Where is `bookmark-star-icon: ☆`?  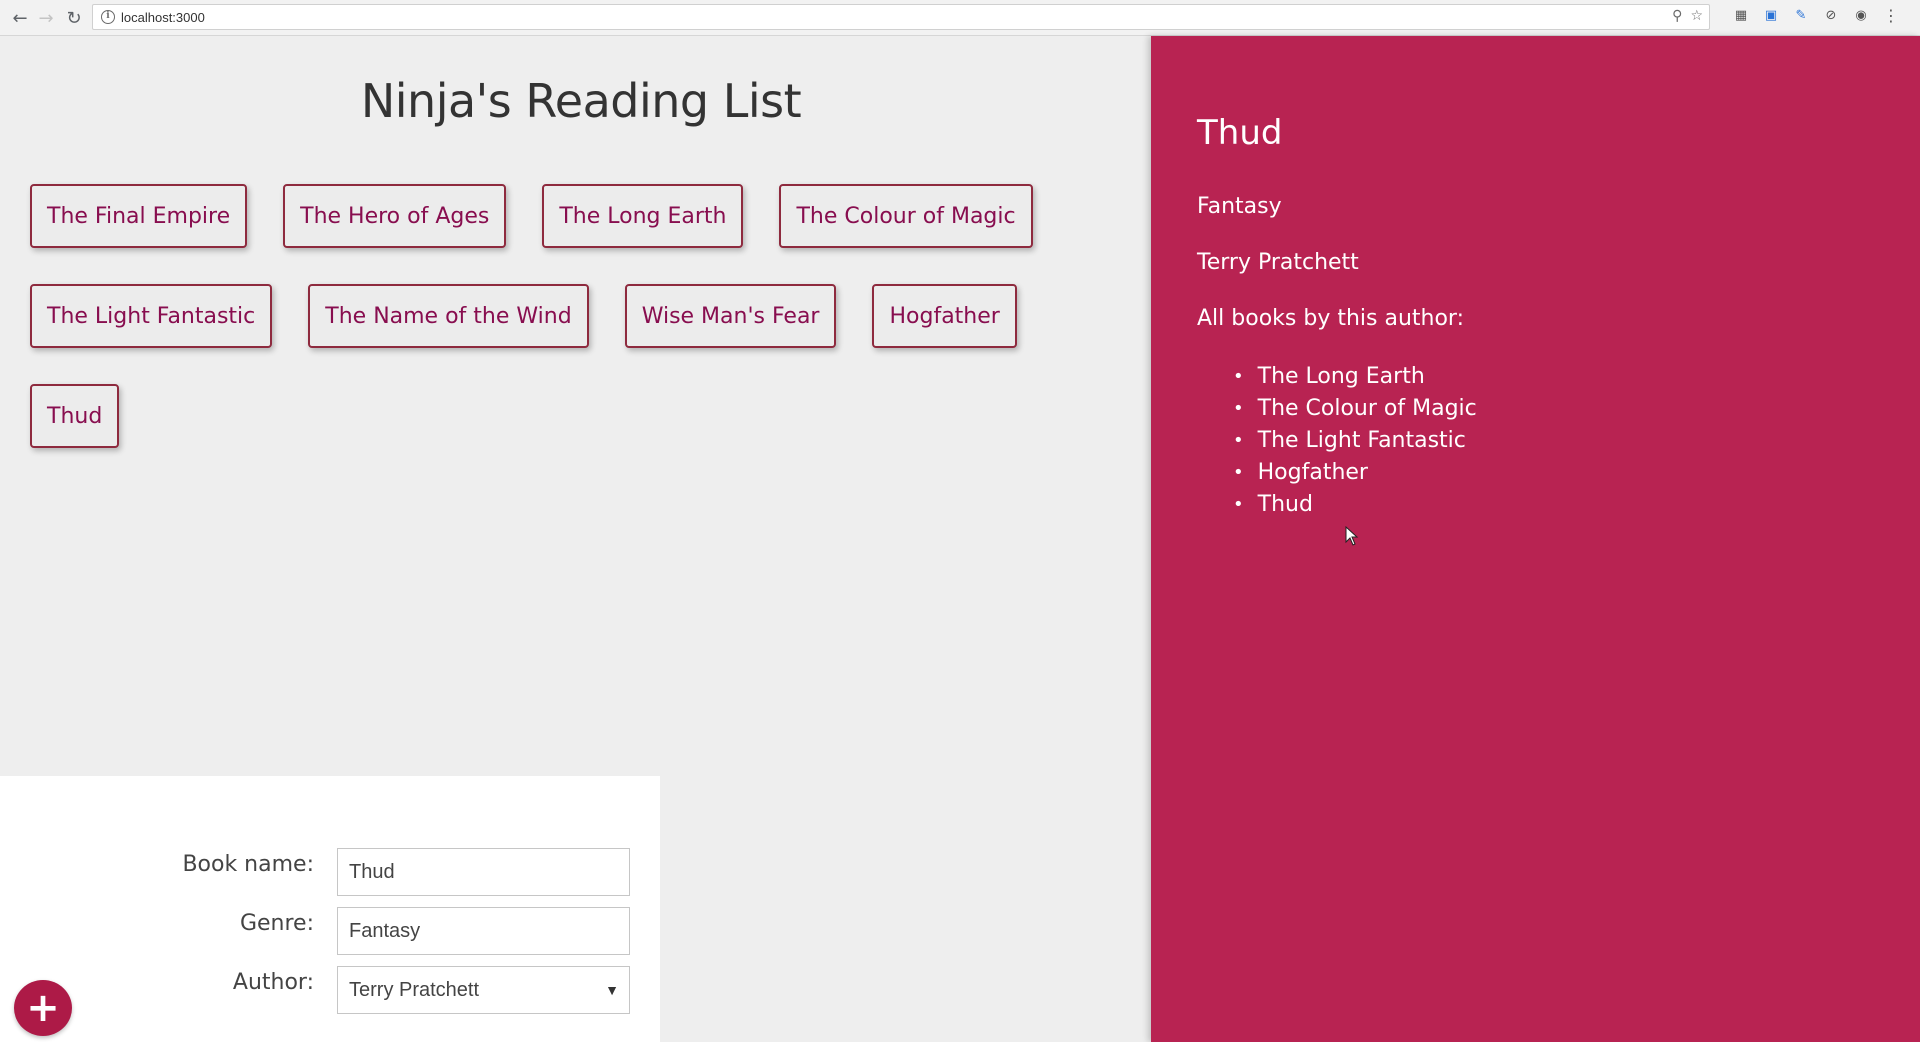
bookmark-star-icon: ☆ is located at coordinates (1696, 16).